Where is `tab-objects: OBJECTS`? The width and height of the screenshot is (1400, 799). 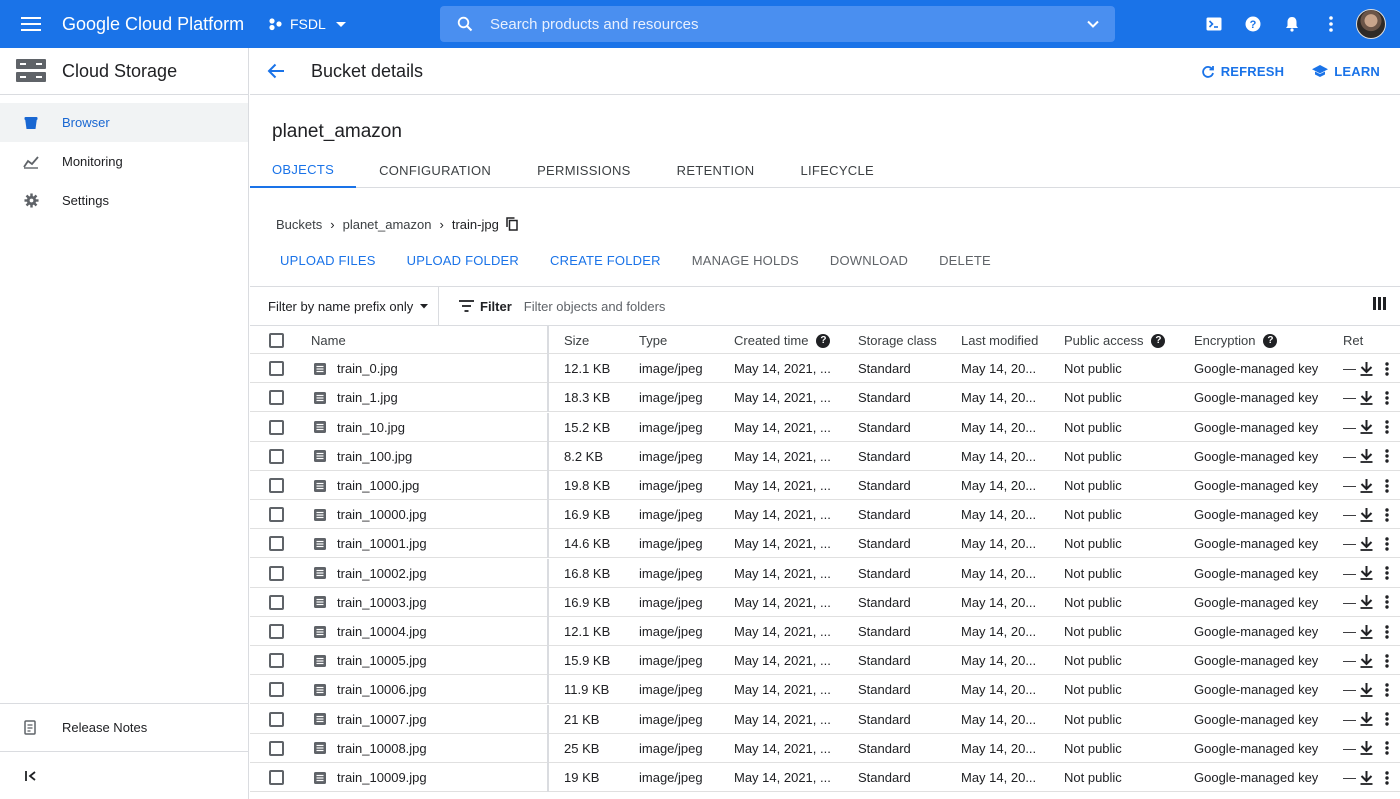 tab-objects: OBJECTS is located at coordinates (303, 170).